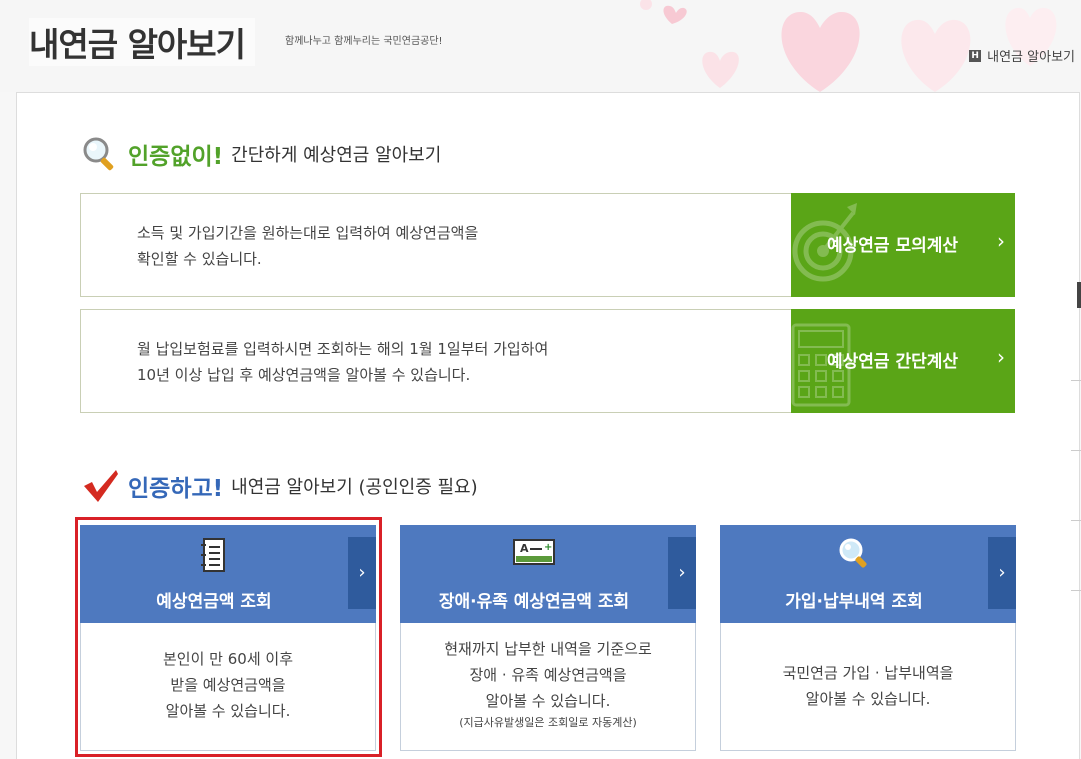  I want to click on mock-calc-button: 예상연금 모의계산 ›, so click(903, 245).